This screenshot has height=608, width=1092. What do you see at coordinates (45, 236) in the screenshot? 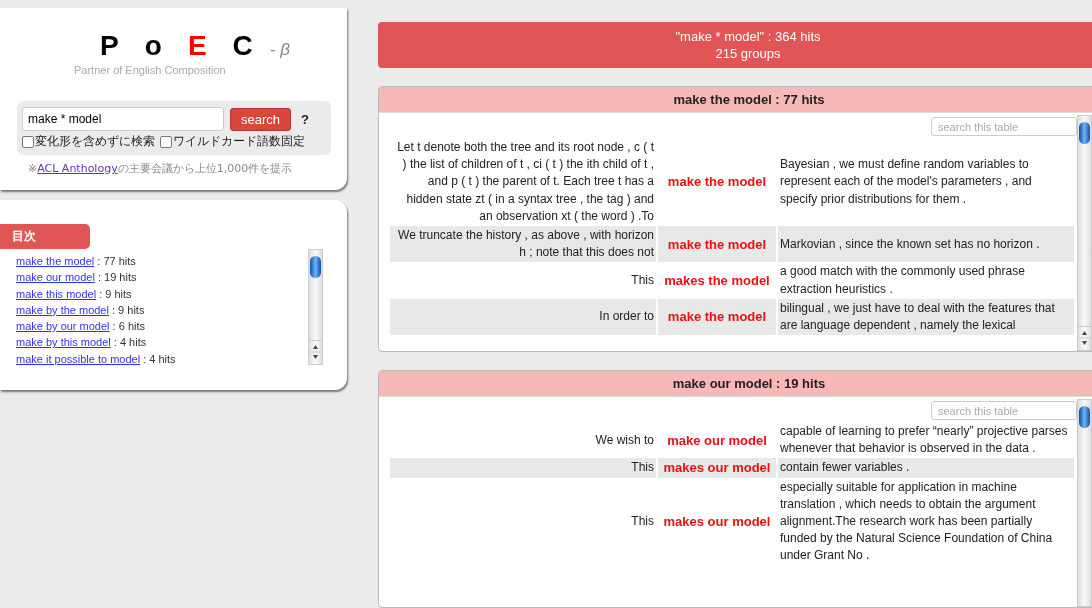
I see `toc-heading: 目次` at bounding box center [45, 236].